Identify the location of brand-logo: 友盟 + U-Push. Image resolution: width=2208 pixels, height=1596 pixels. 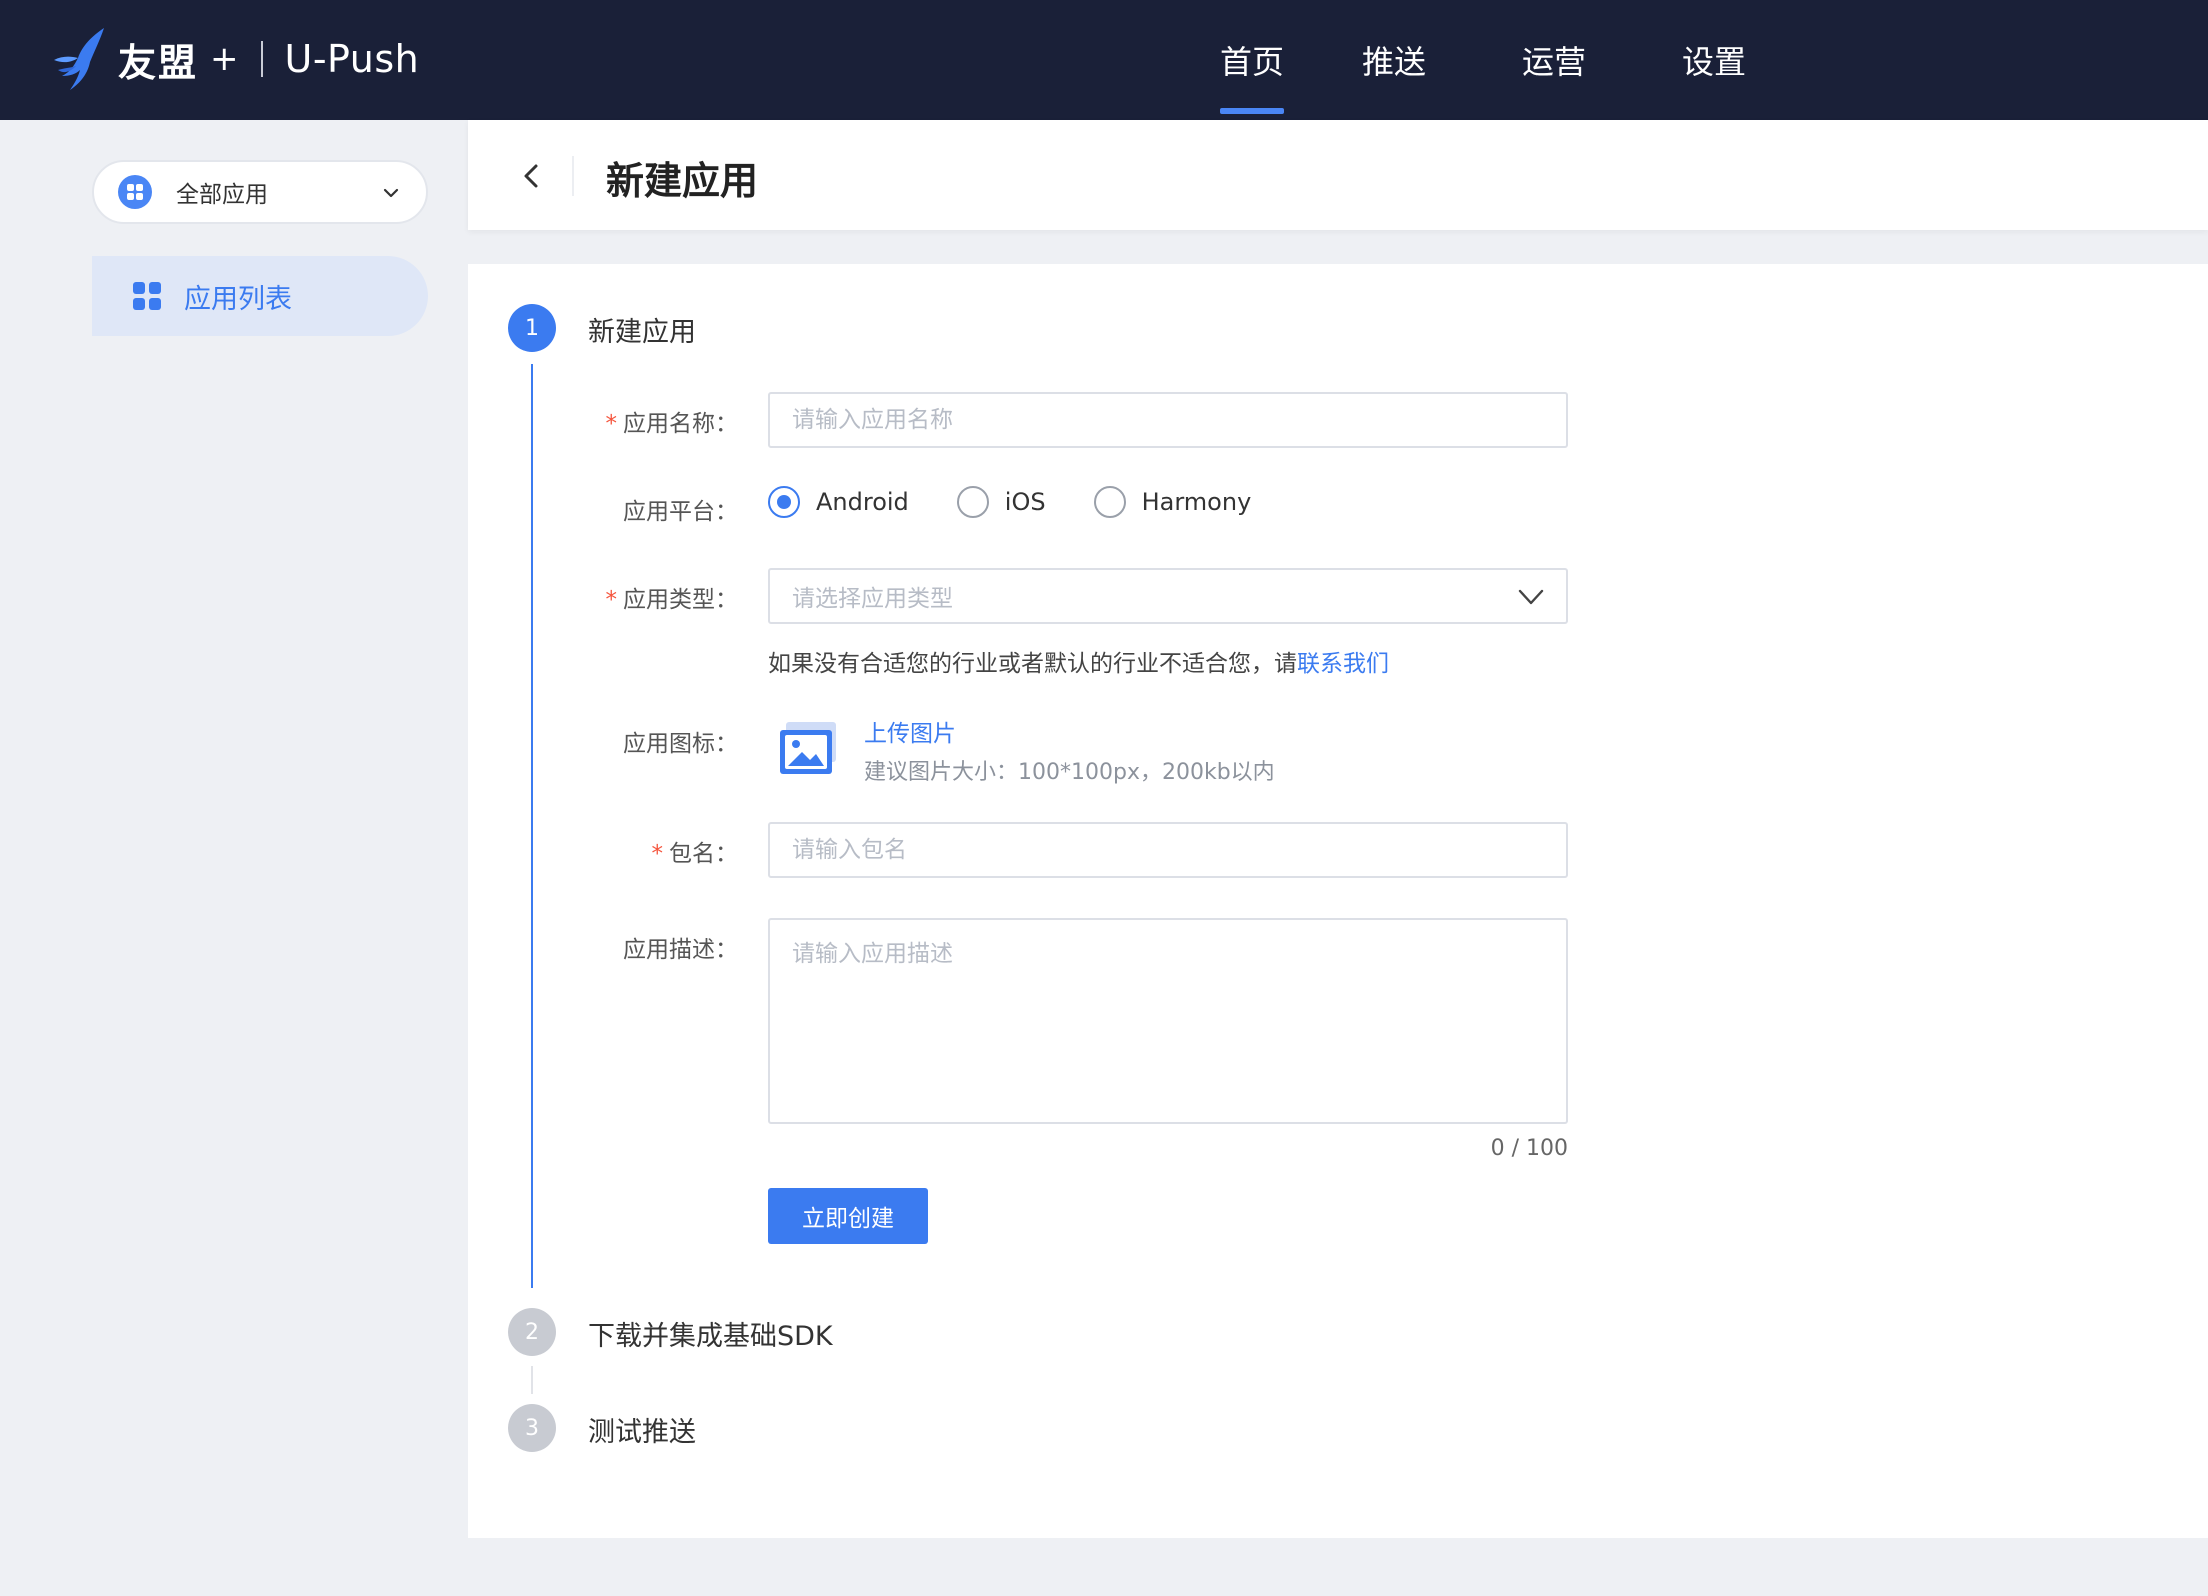
(235, 59).